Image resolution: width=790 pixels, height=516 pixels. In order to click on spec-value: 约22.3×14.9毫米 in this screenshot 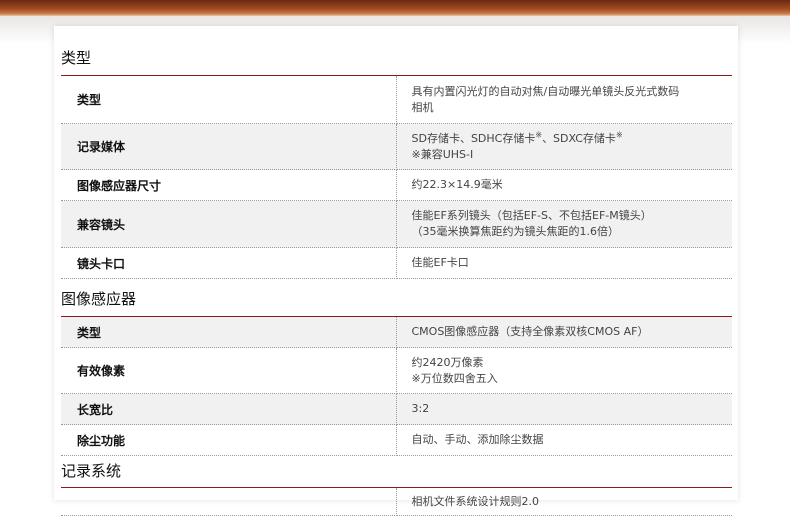, I will do `click(564, 185)`.